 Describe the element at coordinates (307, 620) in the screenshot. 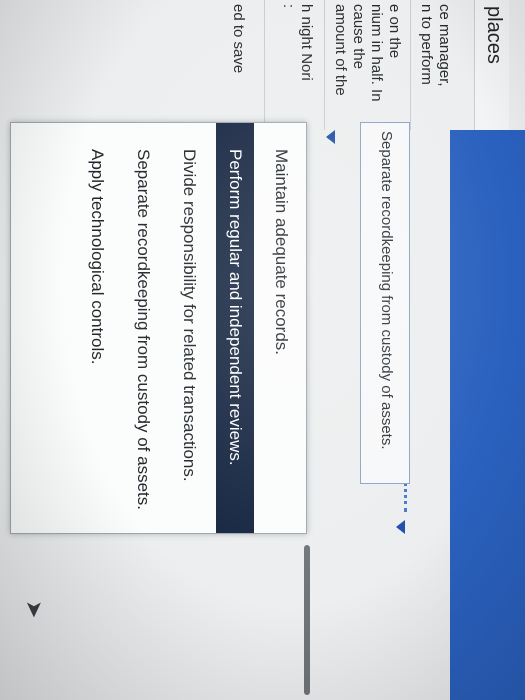

I see `scrollbar` at that location.